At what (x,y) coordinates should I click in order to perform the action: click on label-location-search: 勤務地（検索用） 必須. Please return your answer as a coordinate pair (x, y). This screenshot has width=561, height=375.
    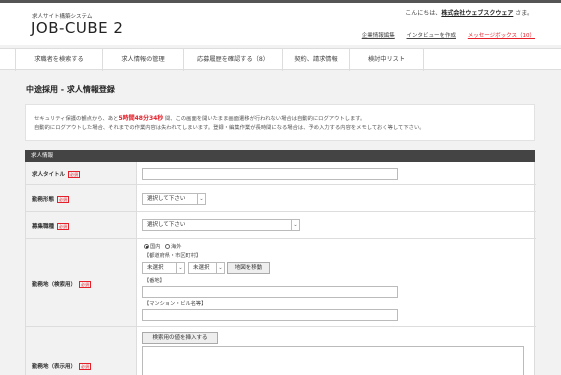
    Looking at the image, I should click on (81, 282).